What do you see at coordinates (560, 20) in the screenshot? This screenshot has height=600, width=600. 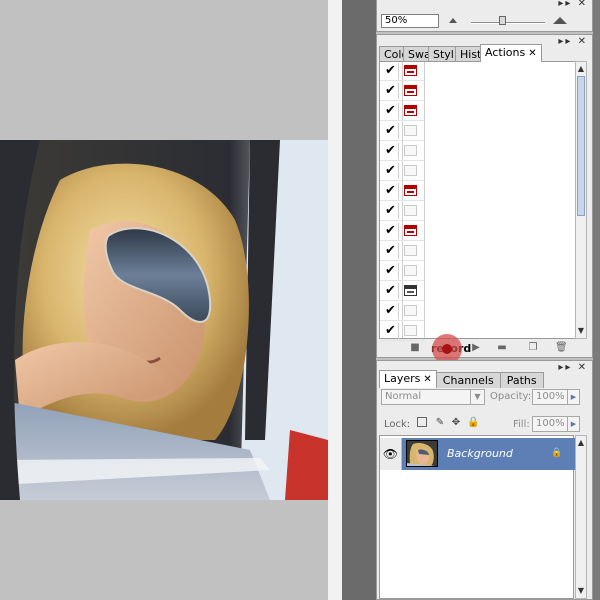 I see `large-mountain-icon` at bounding box center [560, 20].